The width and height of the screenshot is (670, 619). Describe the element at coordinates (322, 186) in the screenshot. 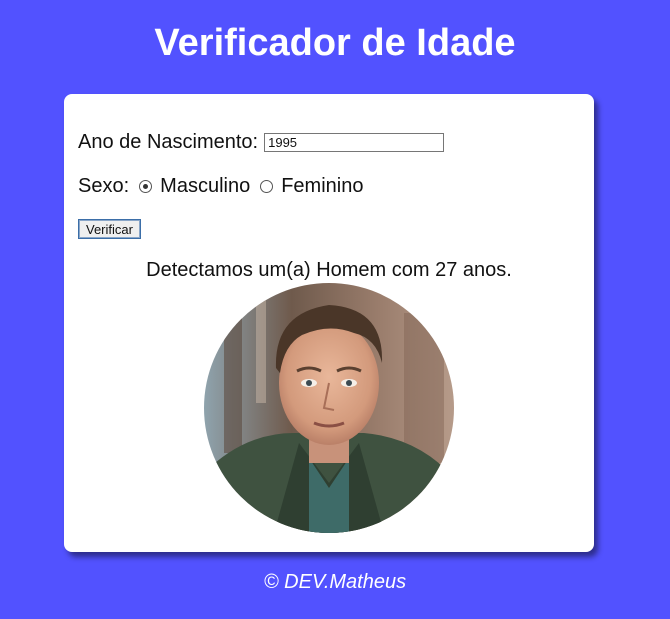

I see `option-feminino-label: Feminino` at that location.